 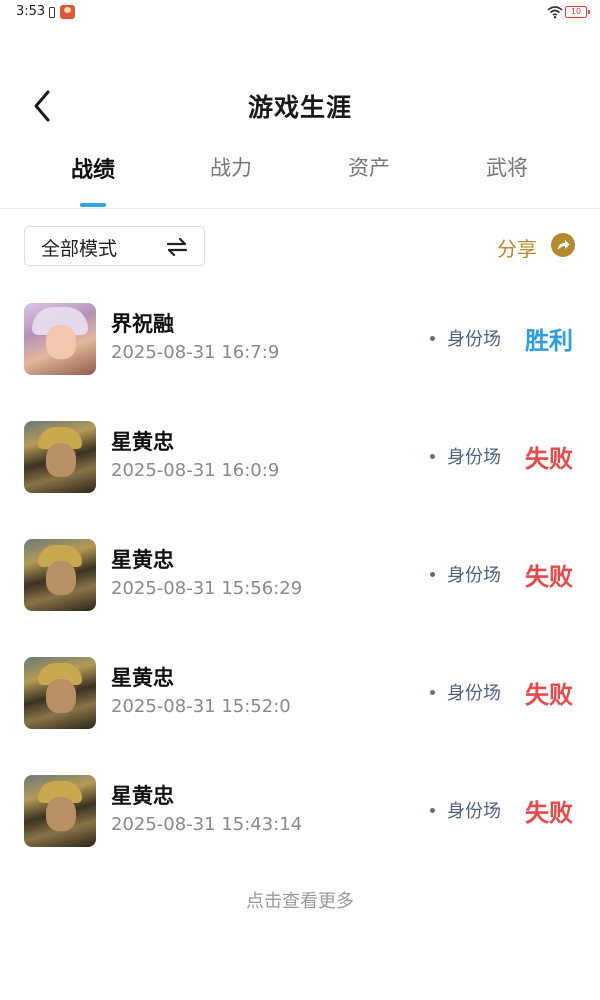 What do you see at coordinates (93, 168) in the screenshot?
I see `tab-record: 战绩` at bounding box center [93, 168].